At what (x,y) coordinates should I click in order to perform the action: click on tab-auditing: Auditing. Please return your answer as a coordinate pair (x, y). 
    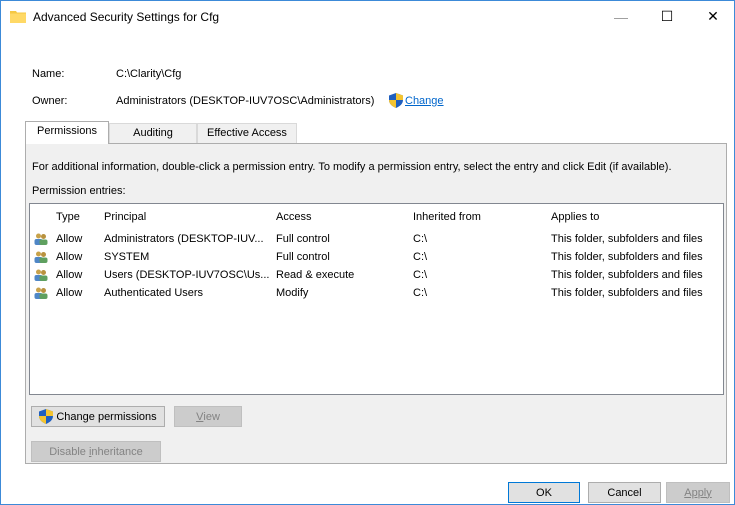
    Looking at the image, I should click on (153, 133).